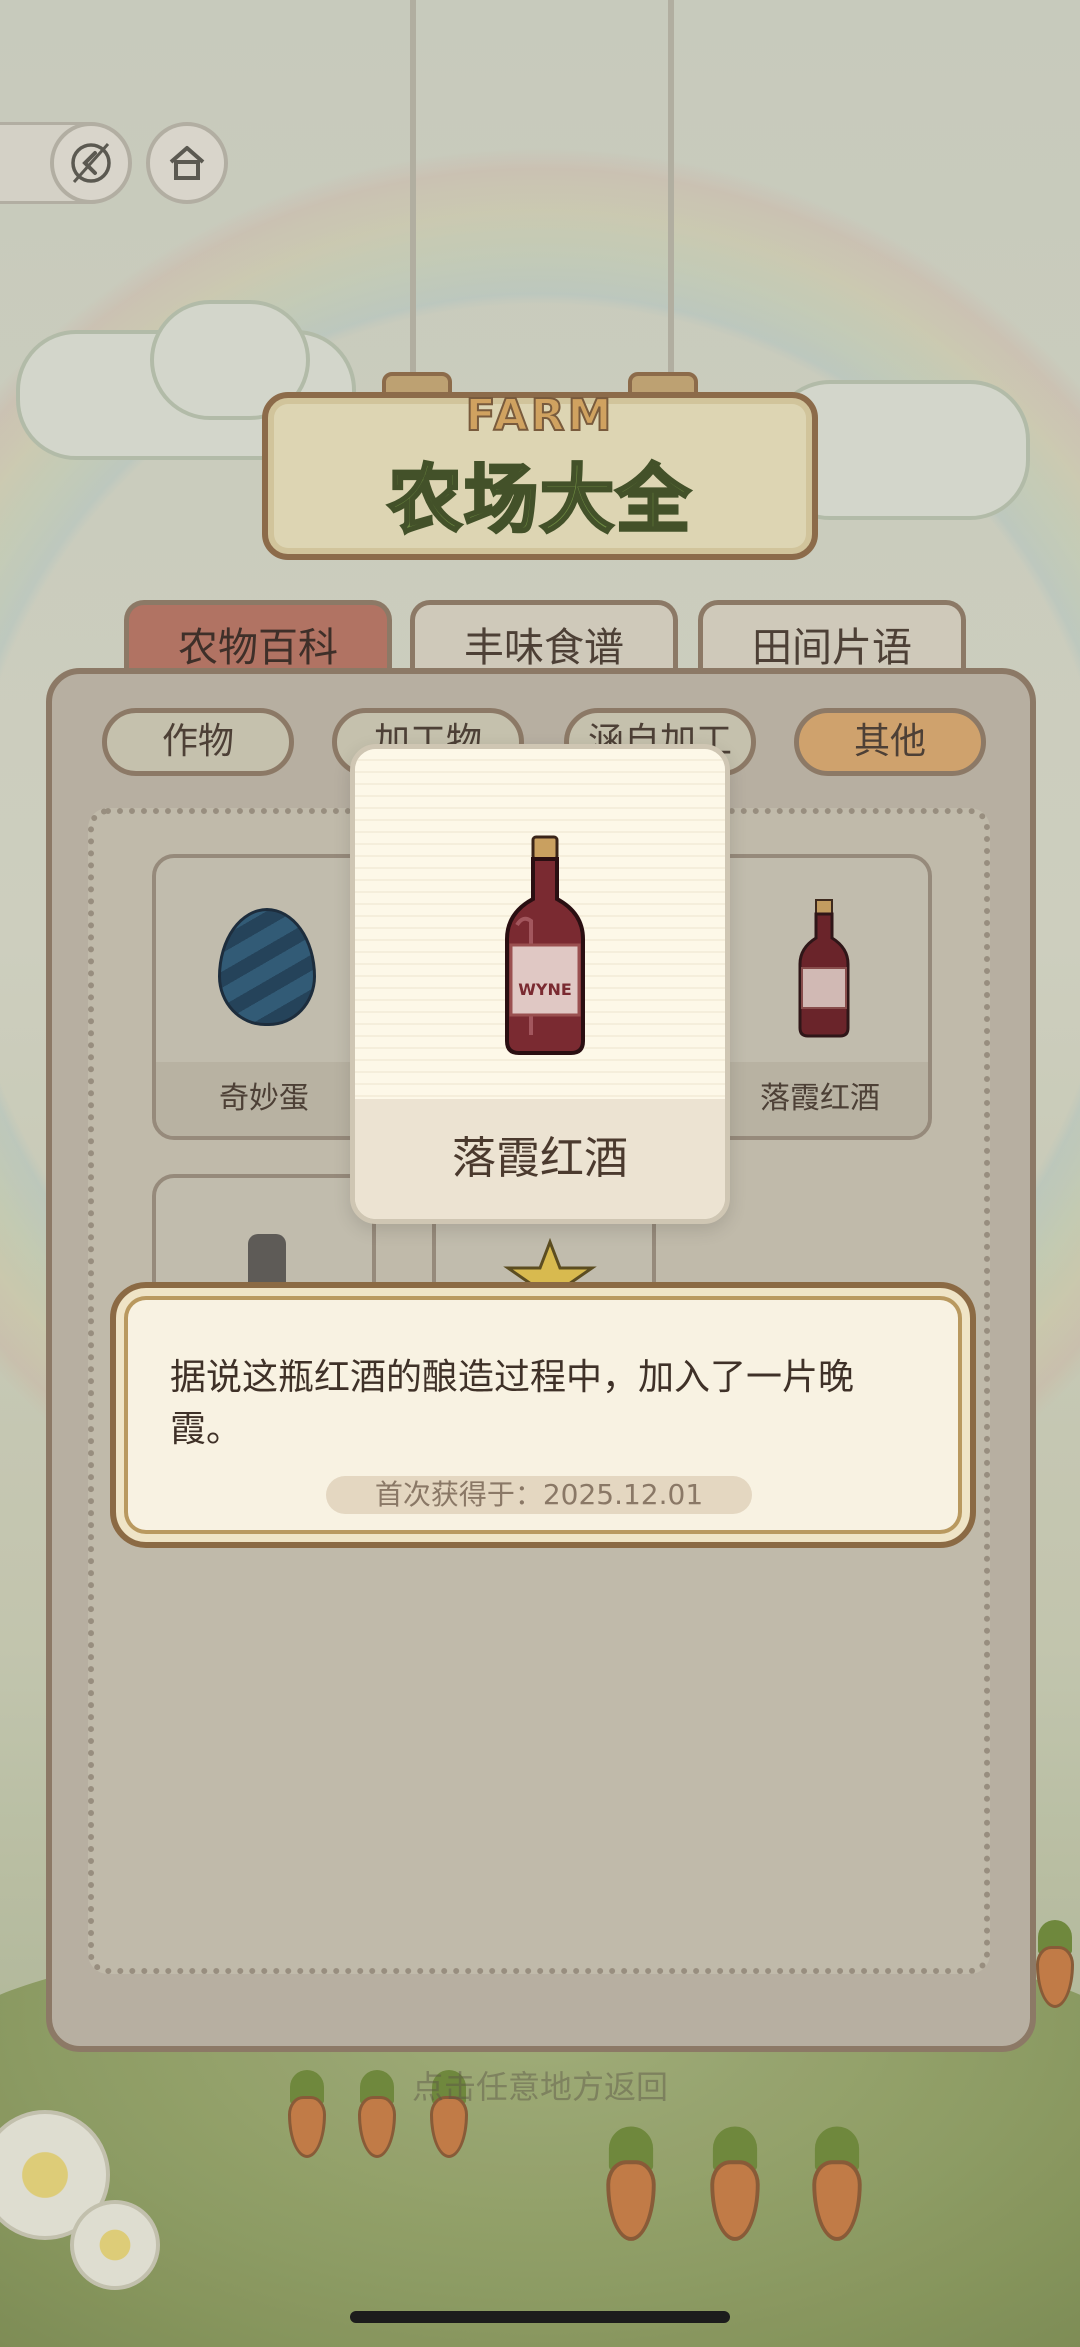 Image resolution: width=1080 pixels, height=2347 pixels. I want to click on item-card-egg: 奇妙蛋, so click(264, 997).